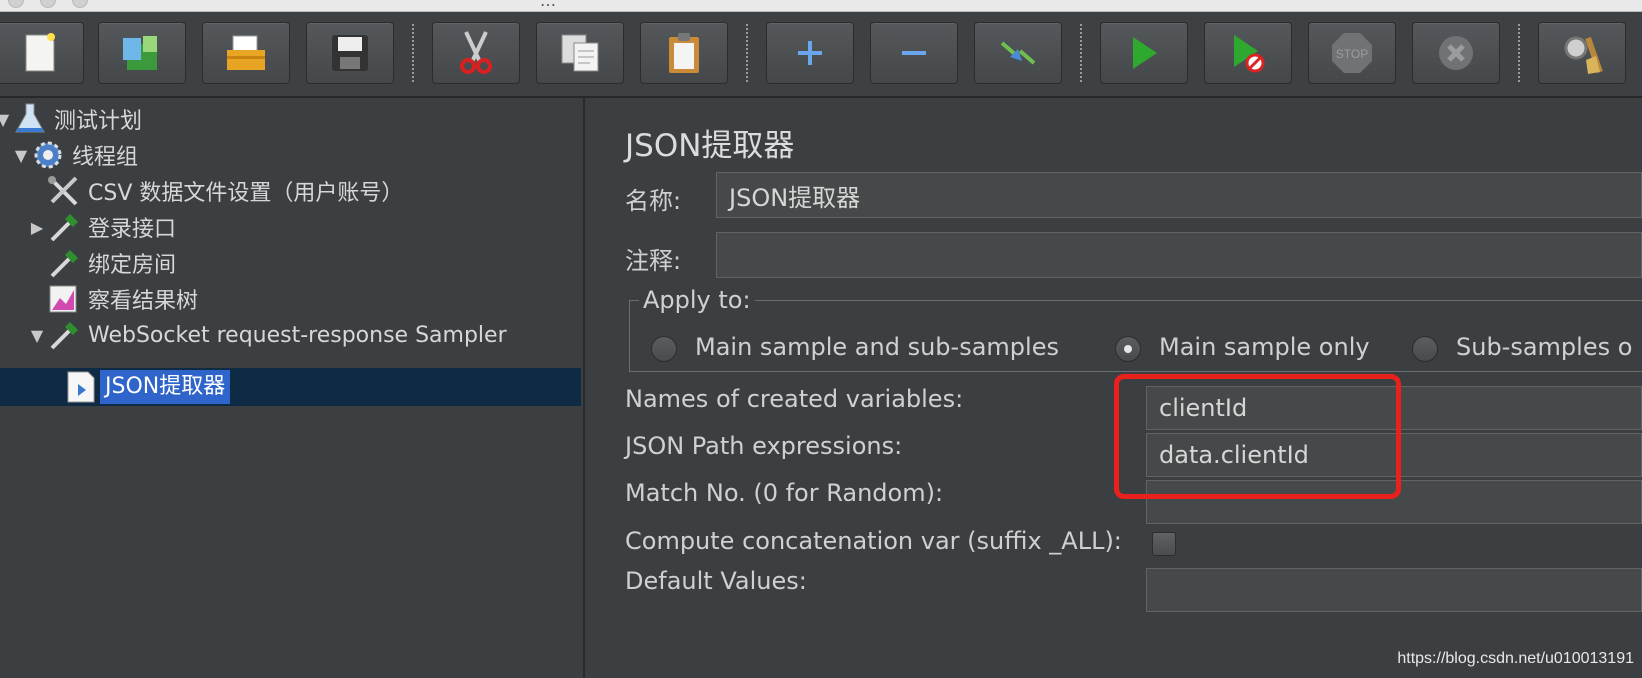 This screenshot has width=1642, height=678. I want to click on flask-icon, so click(30, 119).